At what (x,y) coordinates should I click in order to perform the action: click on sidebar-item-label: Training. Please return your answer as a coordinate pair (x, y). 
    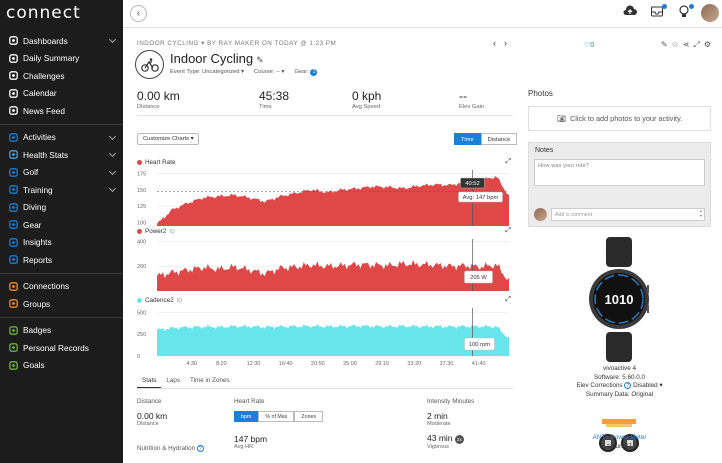
    Looking at the image, I should click on (38, 189).